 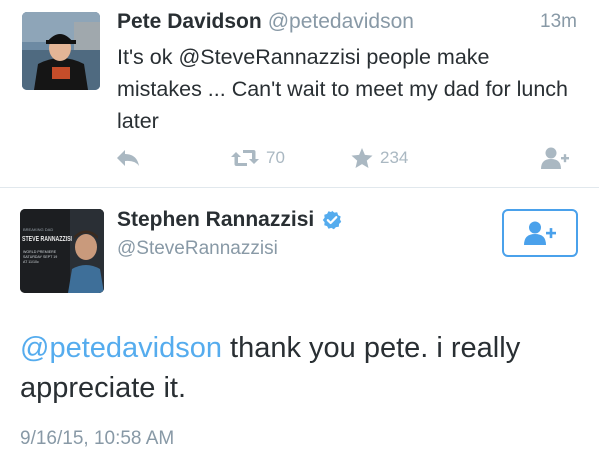 I want to click on avatar-day-text: SATURDAY SEPT 19, so click(x=40, y=257).